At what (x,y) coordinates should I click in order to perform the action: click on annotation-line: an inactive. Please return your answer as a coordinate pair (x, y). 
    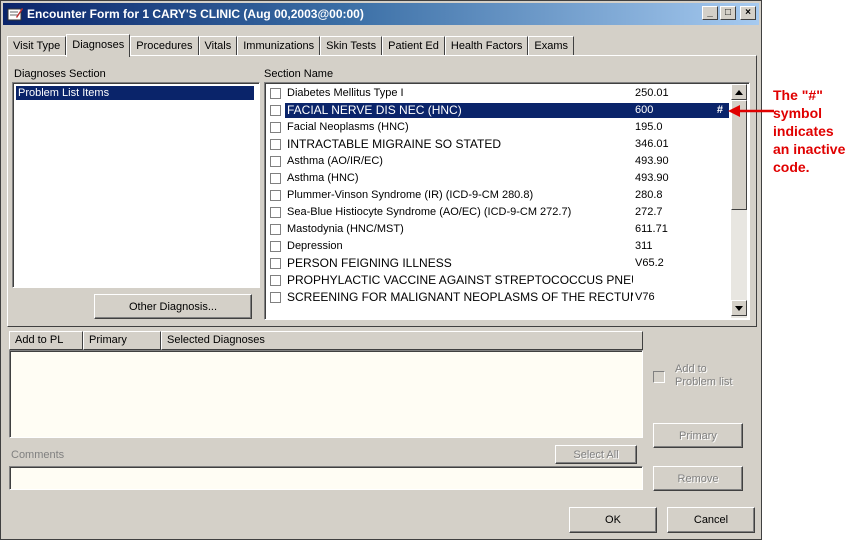
    Looking at the image, I should click on (809, 149).